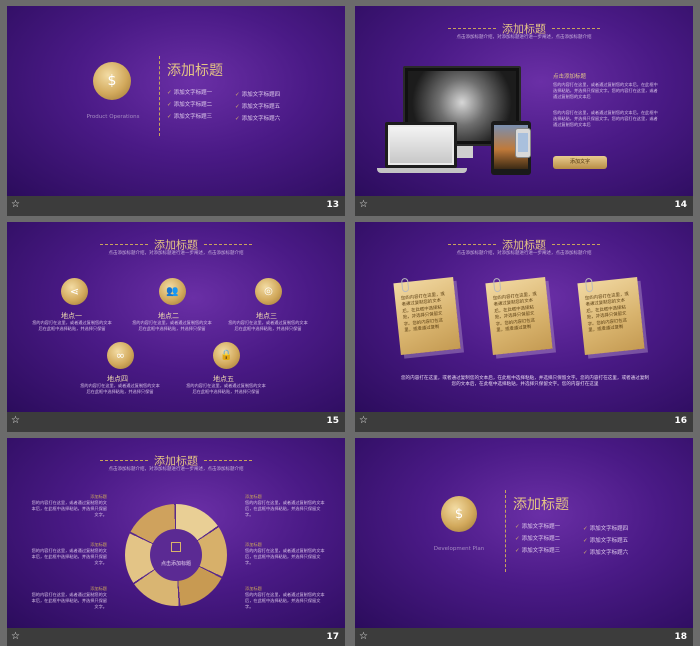 This screenshot has height=646, width=700. Describe the element at coordinates (422, 170) in the screenshot. I see `laptop-base` at that location.